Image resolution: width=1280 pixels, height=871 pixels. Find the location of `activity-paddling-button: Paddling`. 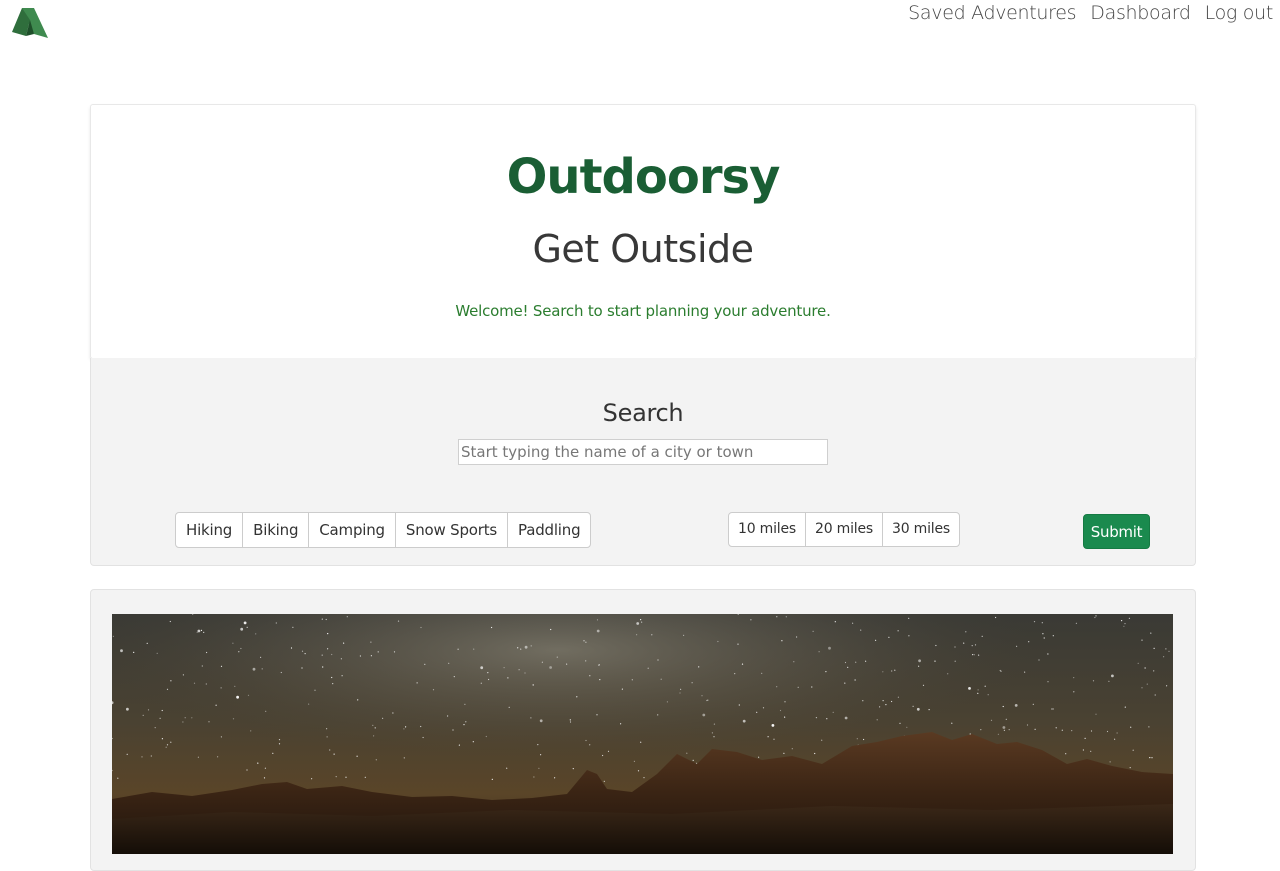

activity-paddling-button: Paddling is located at coordinates (549, 530).